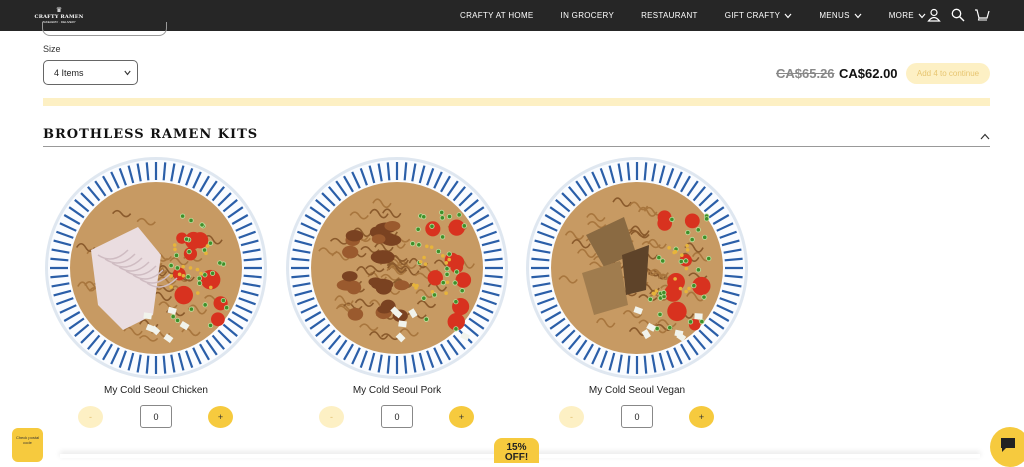  I want to click on nav-label: RESTAURANT, so click(669, 15).